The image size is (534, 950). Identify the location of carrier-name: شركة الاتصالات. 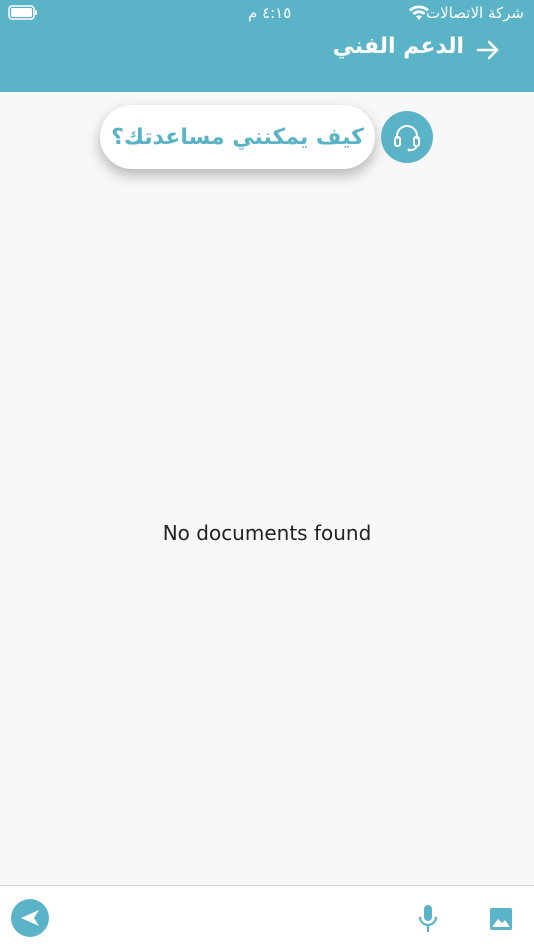
(475, 13).